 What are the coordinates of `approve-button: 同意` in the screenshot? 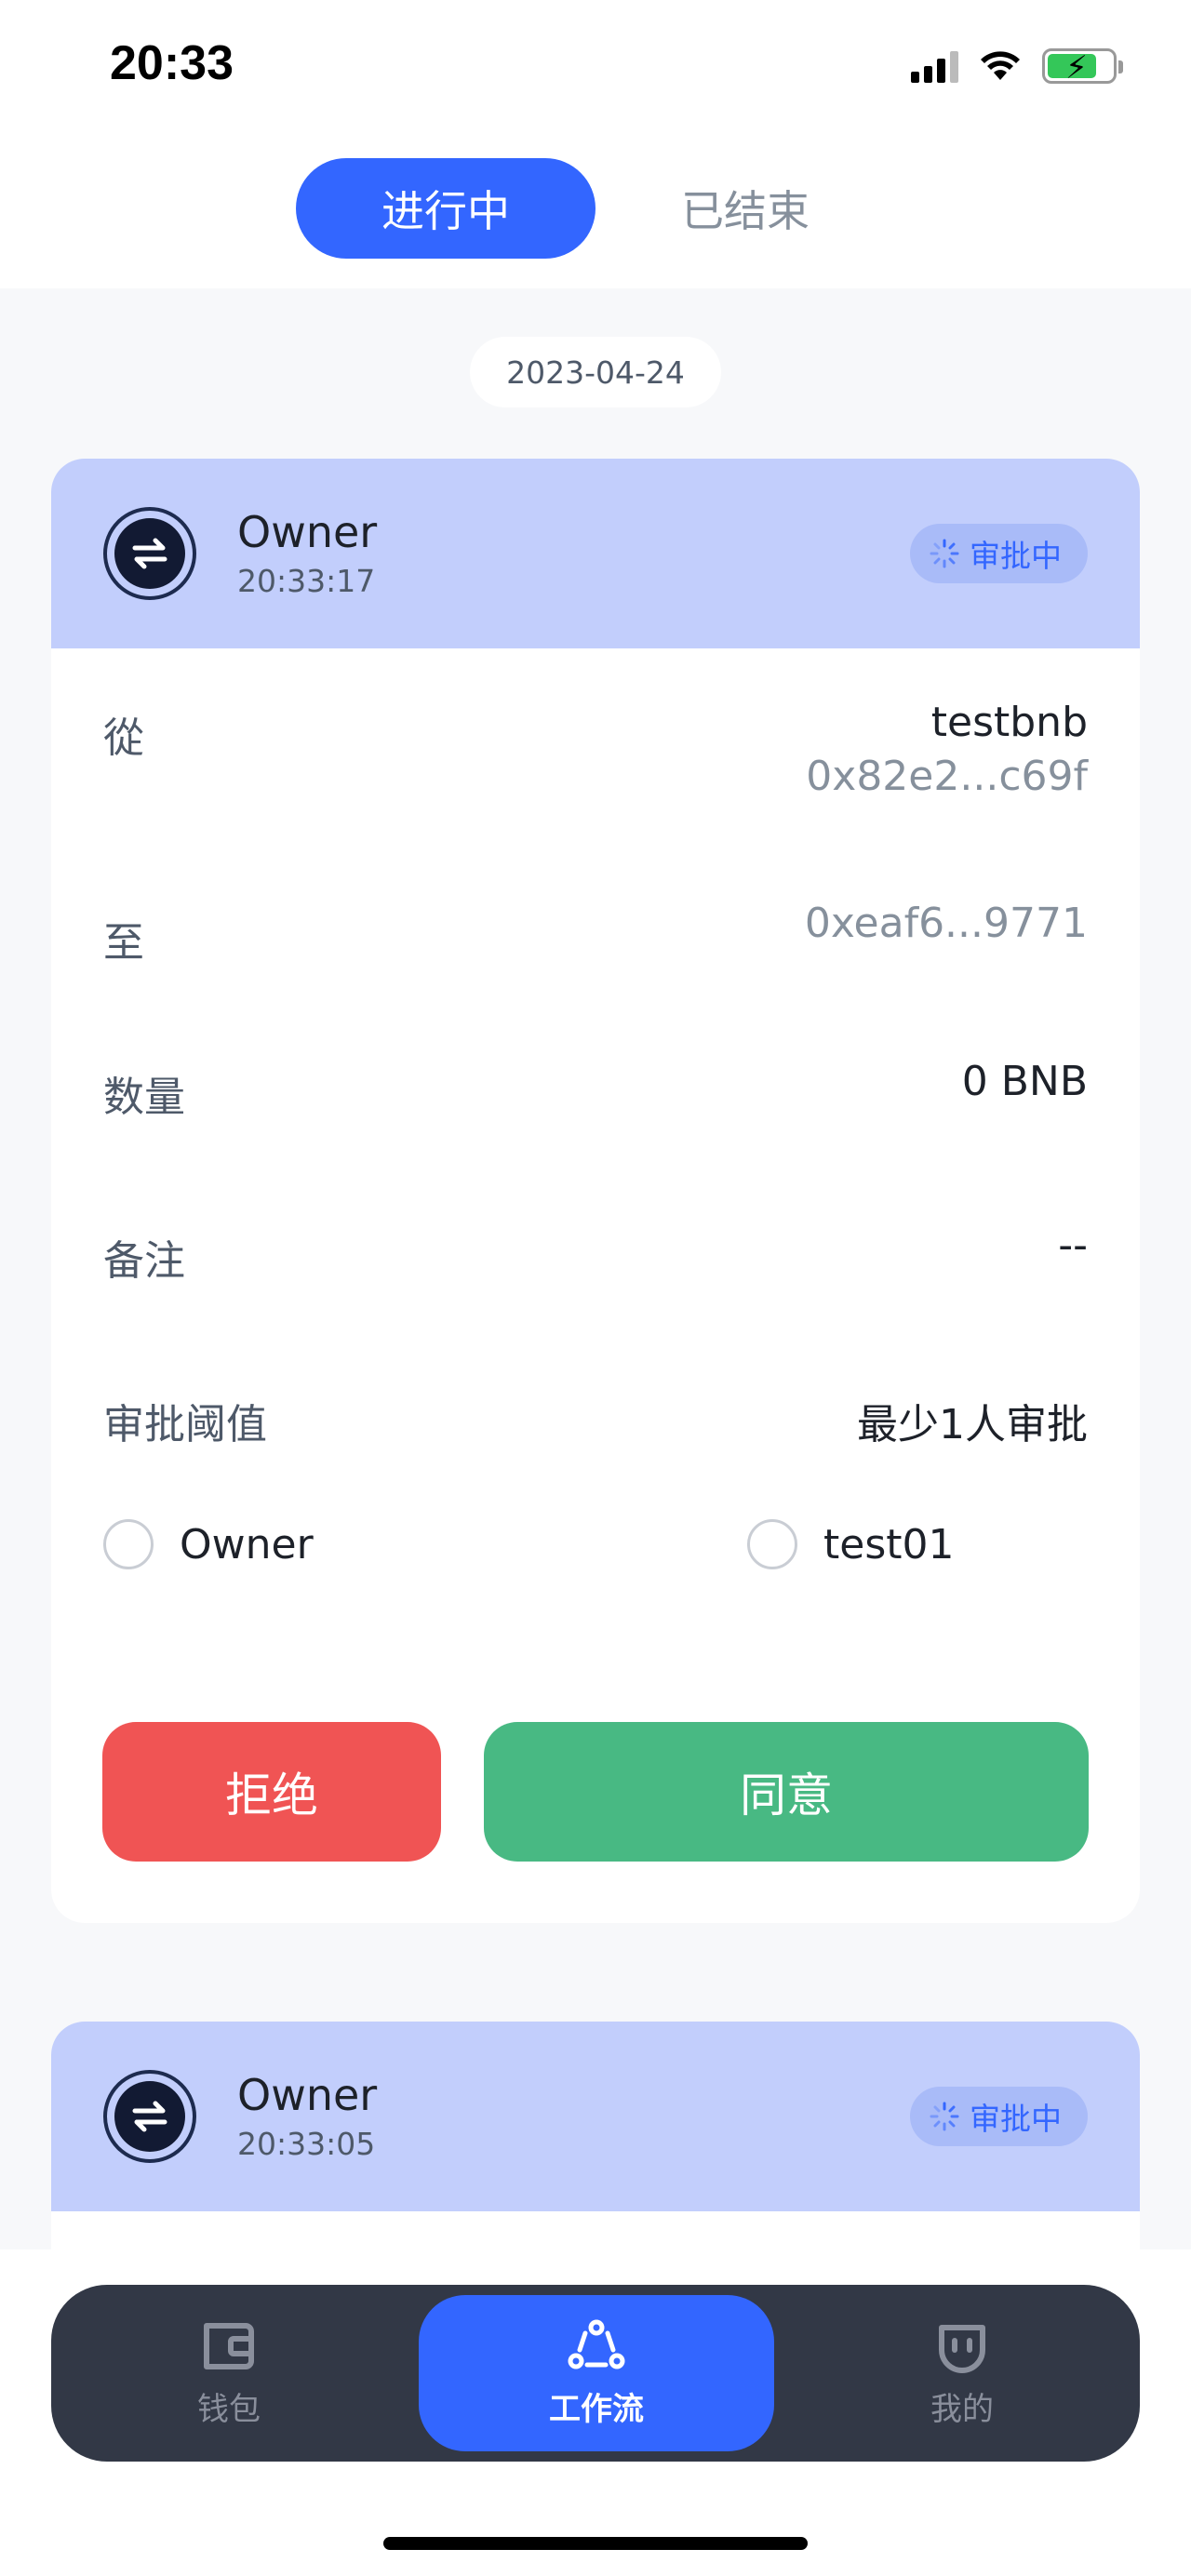 It's located at (786, 1792).